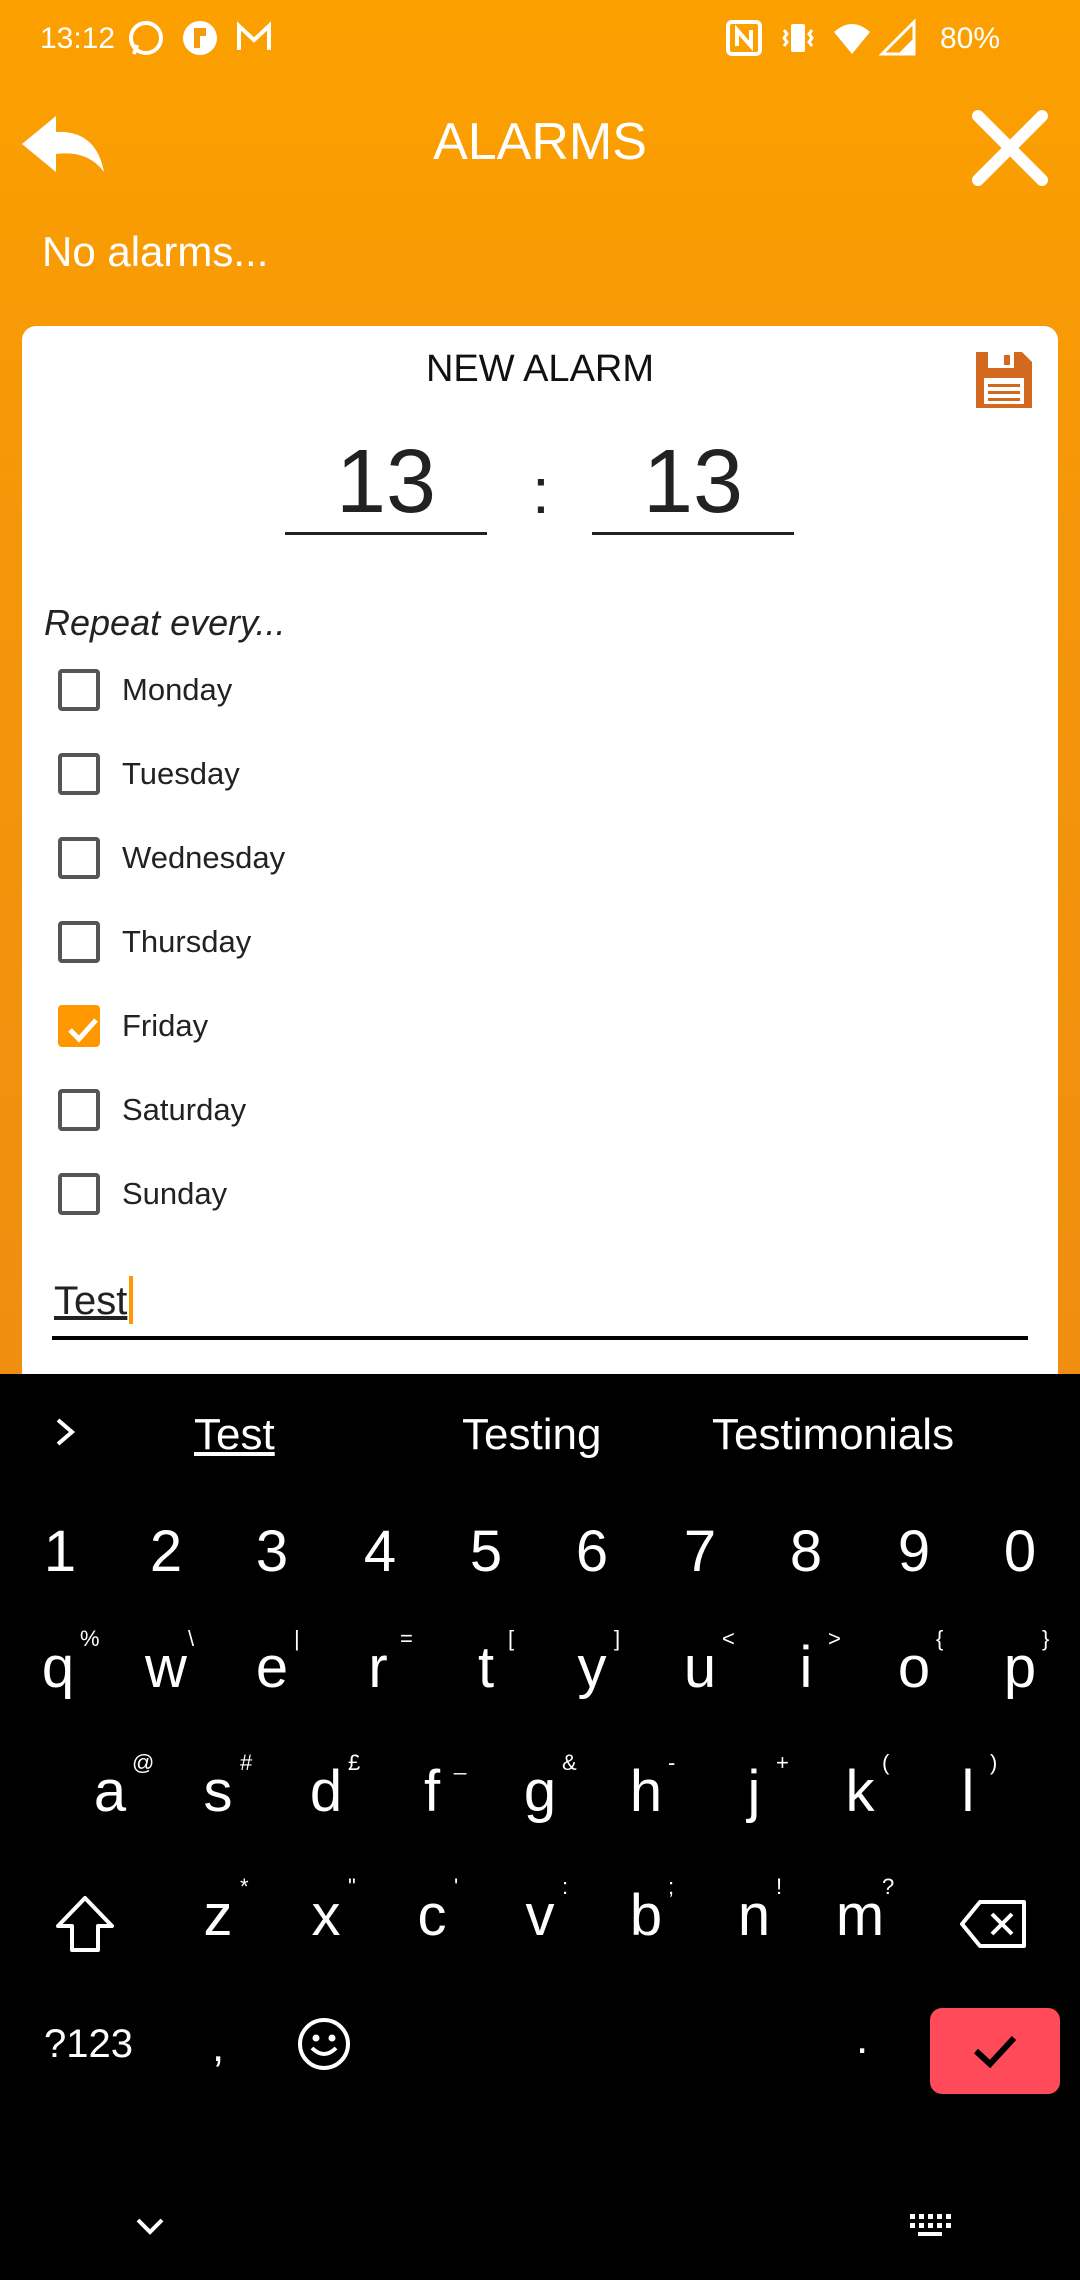 The width and height of the screenshot is (1080, 2280). I want to click on day-checkbox-tuesday: Tuesday, so click(149, 774).